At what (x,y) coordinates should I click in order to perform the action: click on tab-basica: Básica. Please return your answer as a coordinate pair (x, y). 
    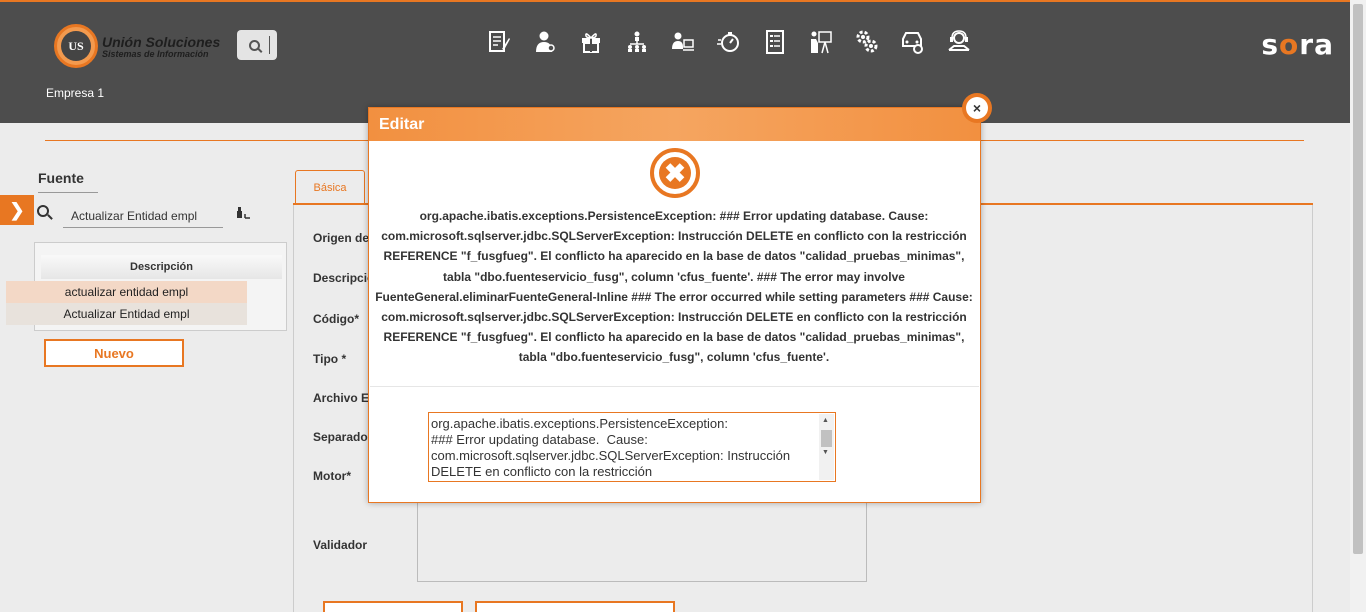
    Looking at the image, I should click on (330, 187).